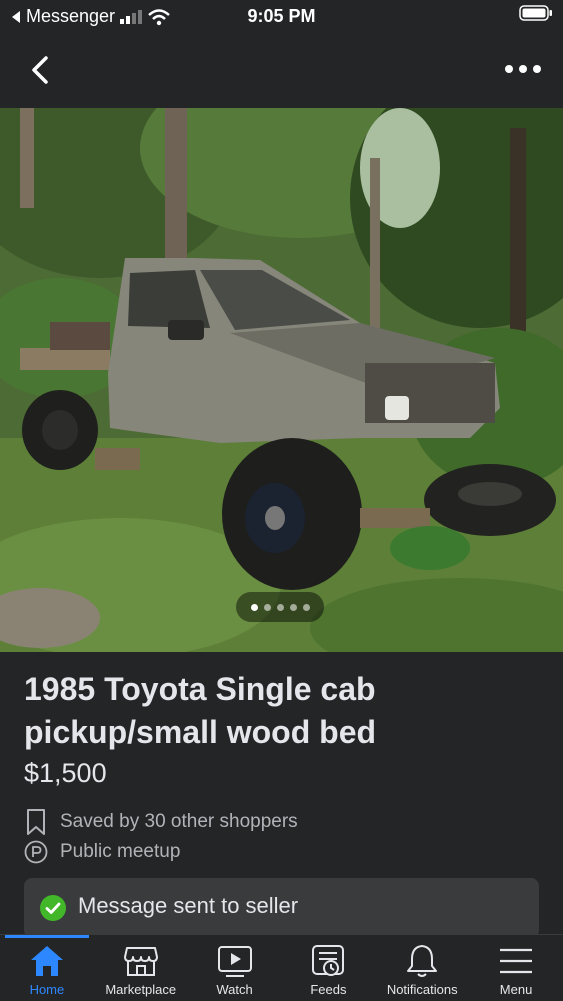 This screenshot has height=1001, width=563. What do you see at coordinates (53, 908) in the screenshot?
I see `check-circle-icon` at bounding box center [53, 908].